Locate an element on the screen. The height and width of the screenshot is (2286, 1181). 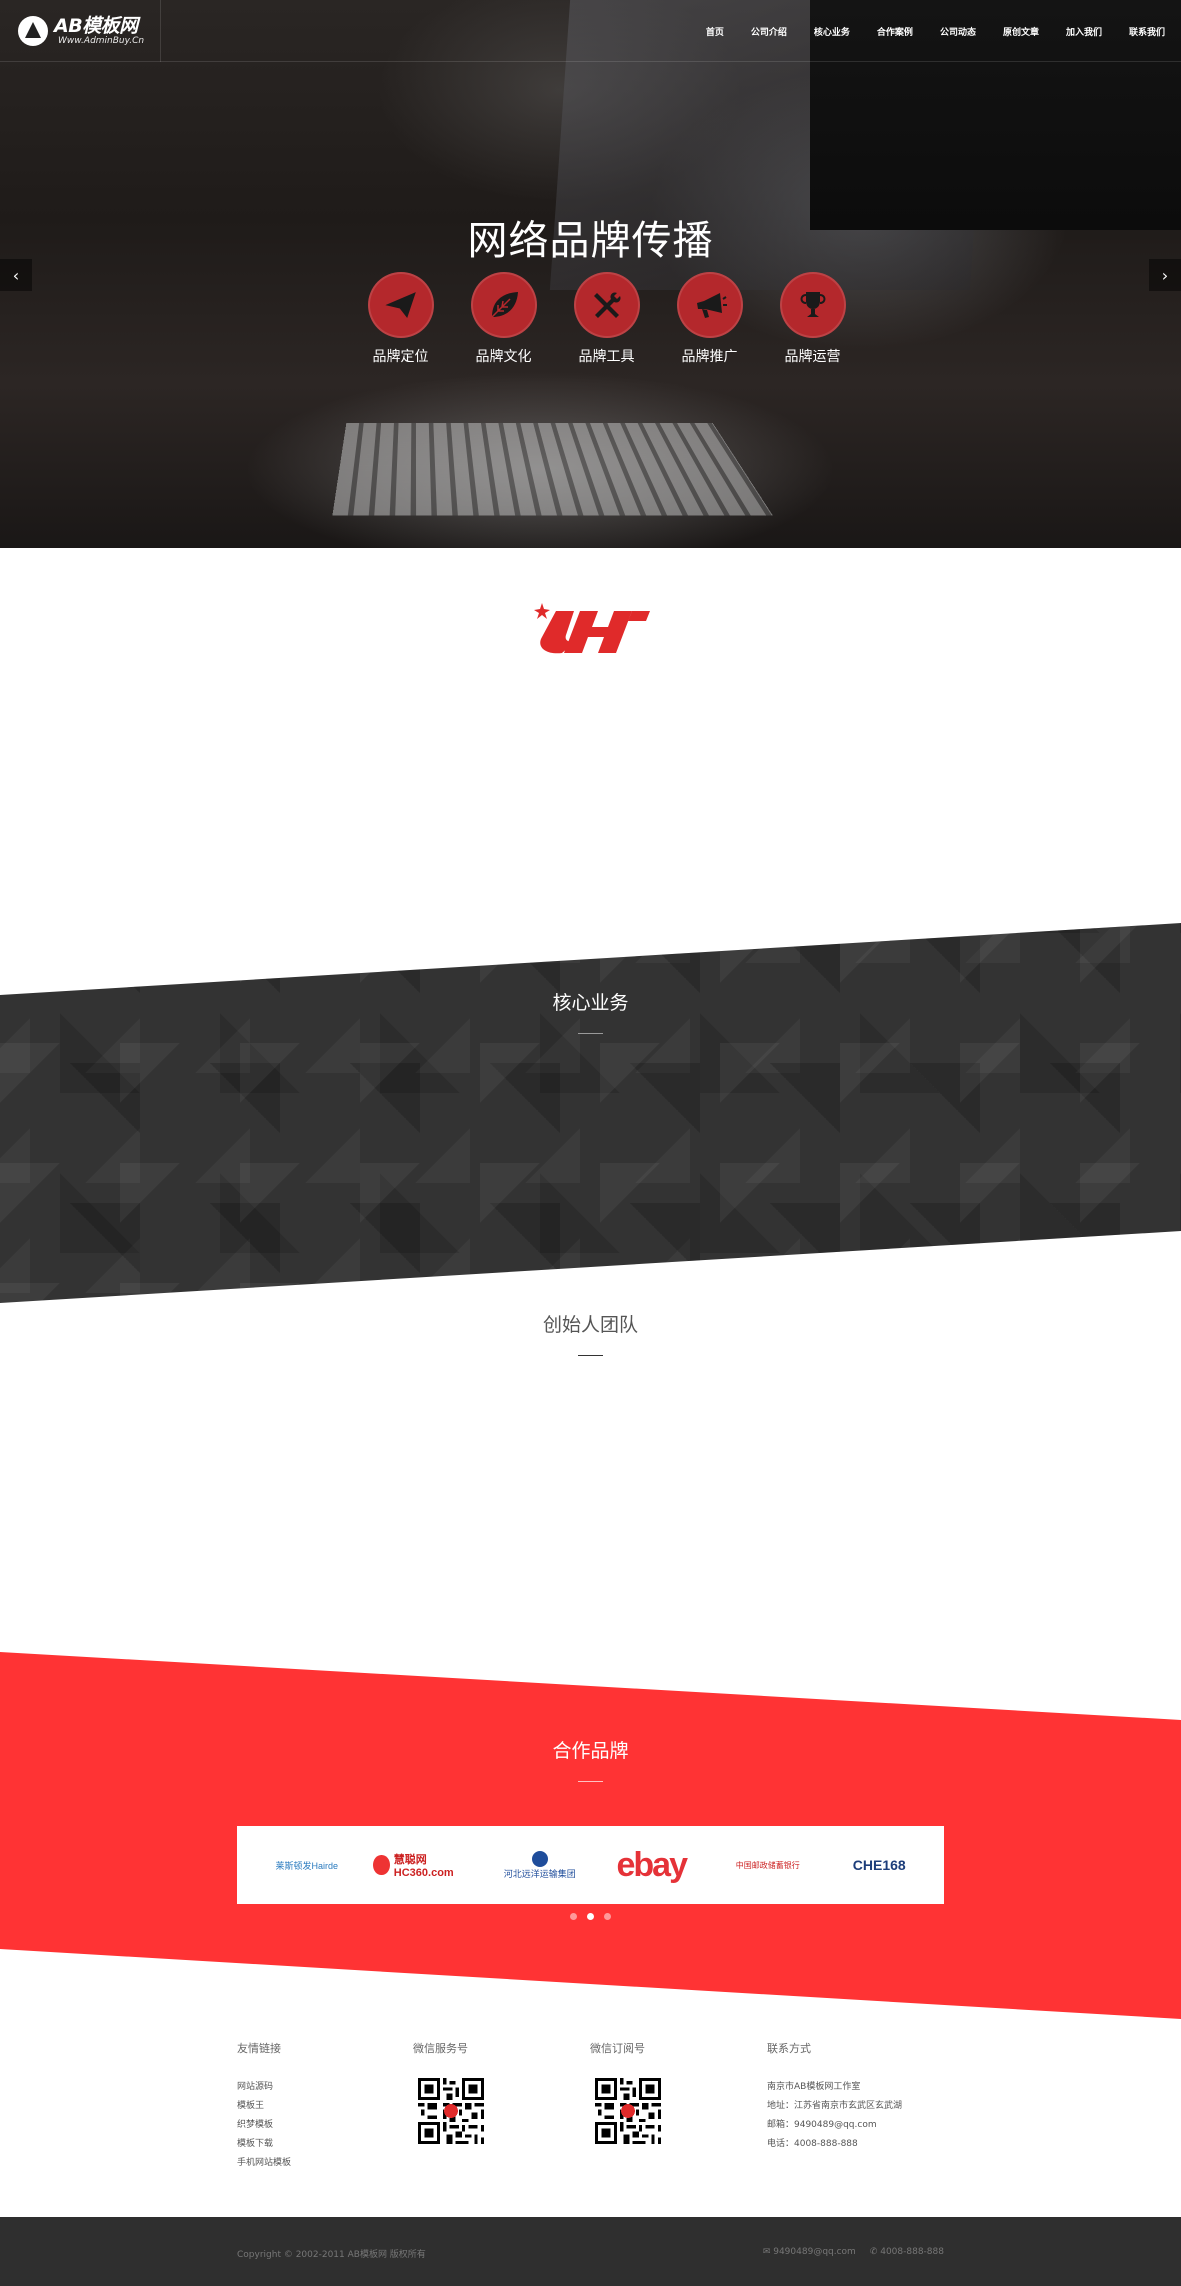
bottom-contact: ✉ 9490489@qq.com ✆ 4008-888-888 is located at coordinates (846, 2252).